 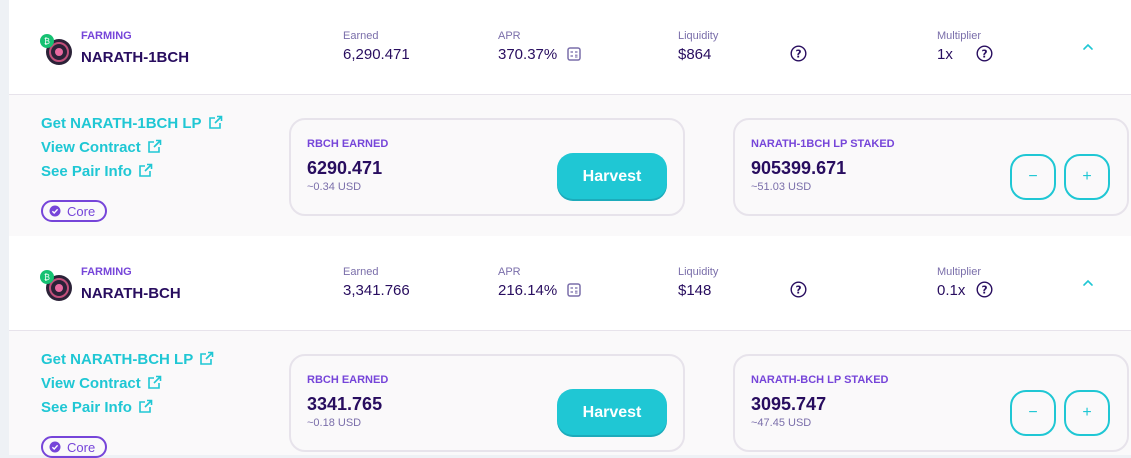 I want to click on earned-value: 6,290.471, so click(x=376, y=54).